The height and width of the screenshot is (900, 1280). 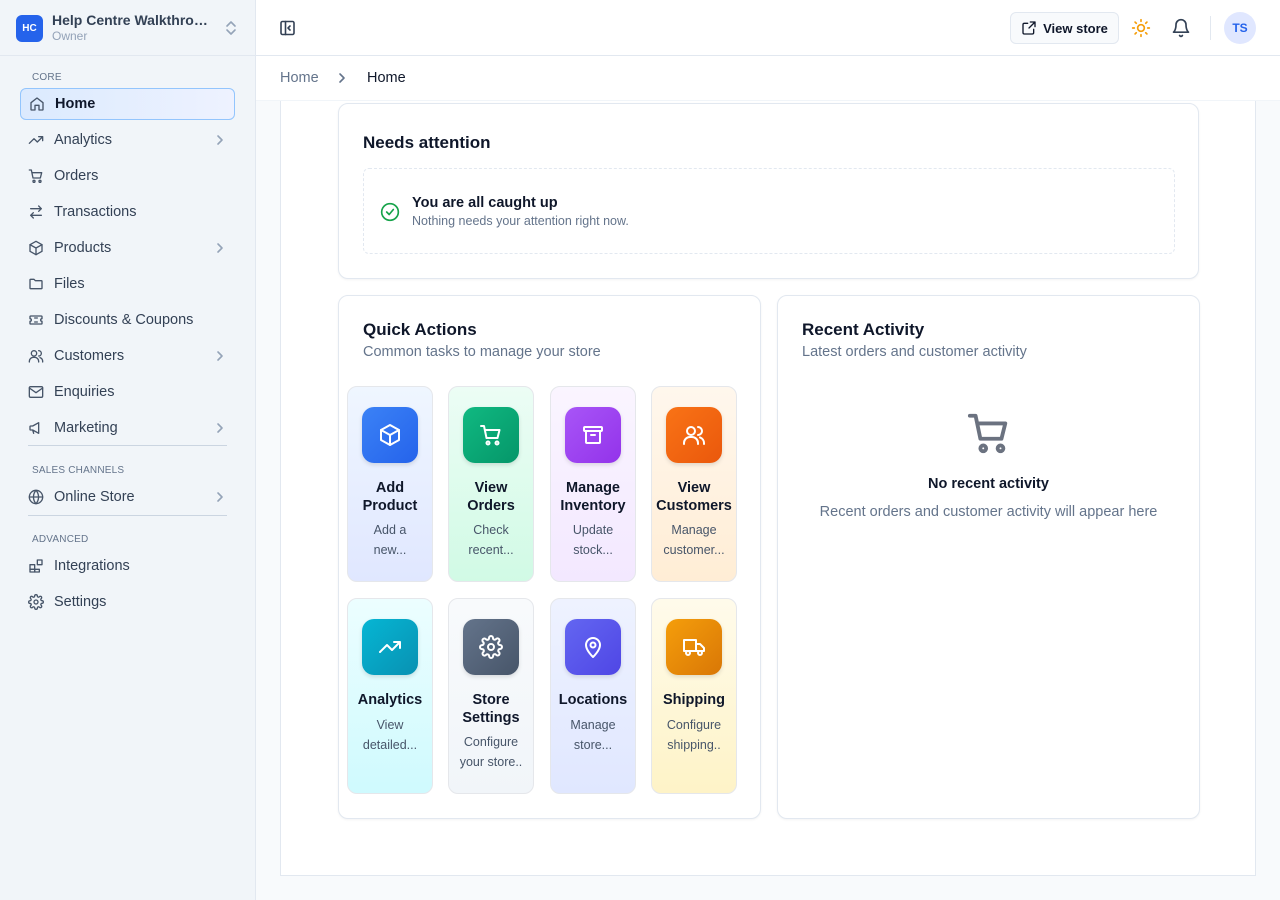 What do you see at coordinates (36, 284) in the screenshot?
I see `folder-icon` at bounding box center [36, 284].